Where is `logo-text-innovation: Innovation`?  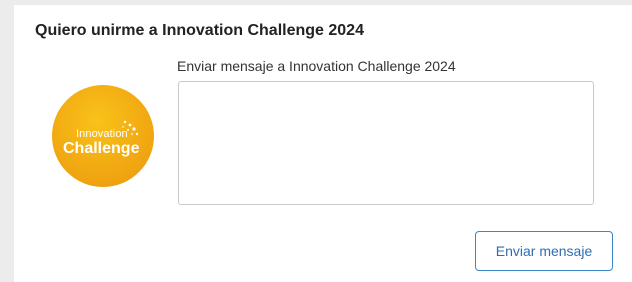 logo-text-innovation: Innovation is located at coordinates (102, 134).